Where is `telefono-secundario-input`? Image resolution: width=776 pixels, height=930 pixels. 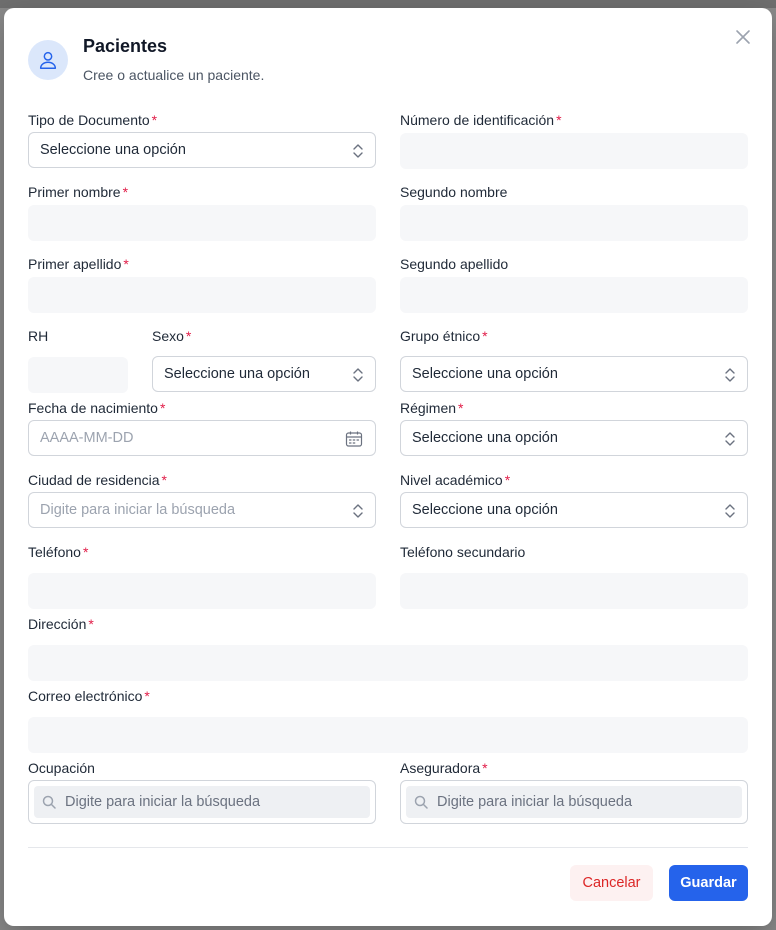
telefono-secundario-input is located at coordinates (574, 591).